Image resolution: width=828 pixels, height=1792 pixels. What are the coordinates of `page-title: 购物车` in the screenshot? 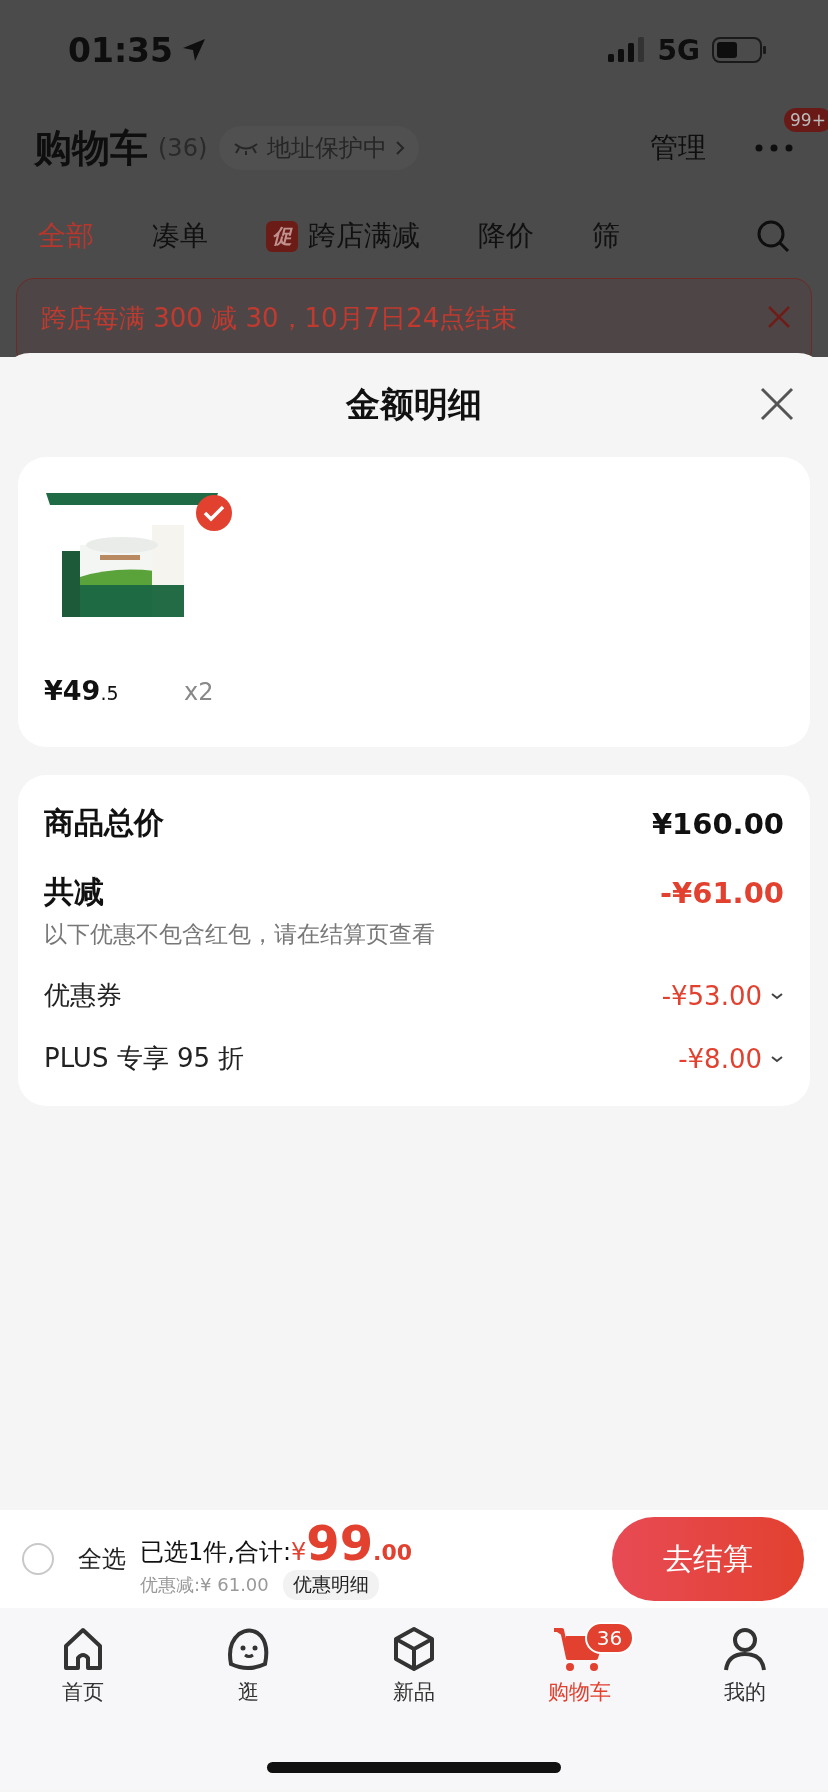 It's located at (91, 148).